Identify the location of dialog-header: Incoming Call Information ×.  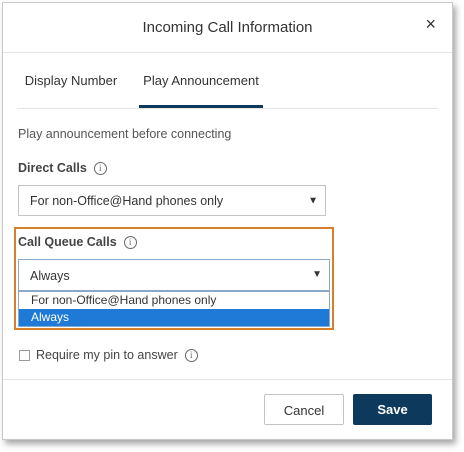
(227, 28).